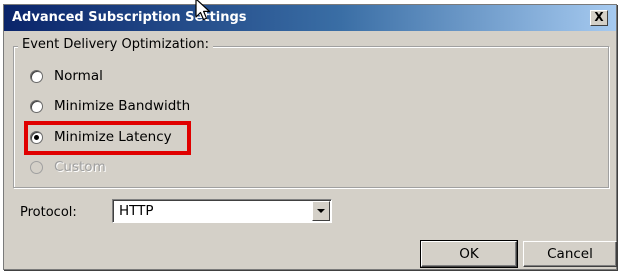 Image resolution: width=622 pixels, height=274 pixels. What do you see at coordinates (321, 211) in the screenshot?
I see `chevron-down-icon` at bounding box center [321, 211].